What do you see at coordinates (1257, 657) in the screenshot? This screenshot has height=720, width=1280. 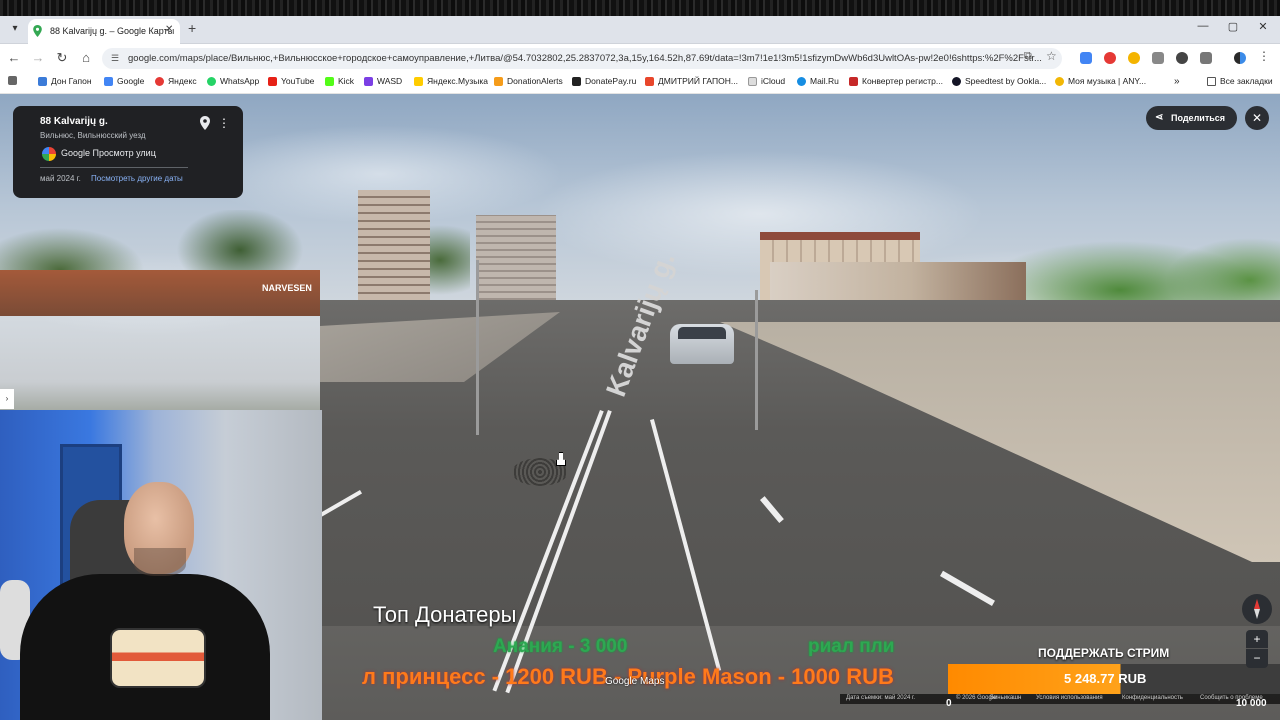 I see `zoom-out-icon: −` at bounding box center [1257, 657].